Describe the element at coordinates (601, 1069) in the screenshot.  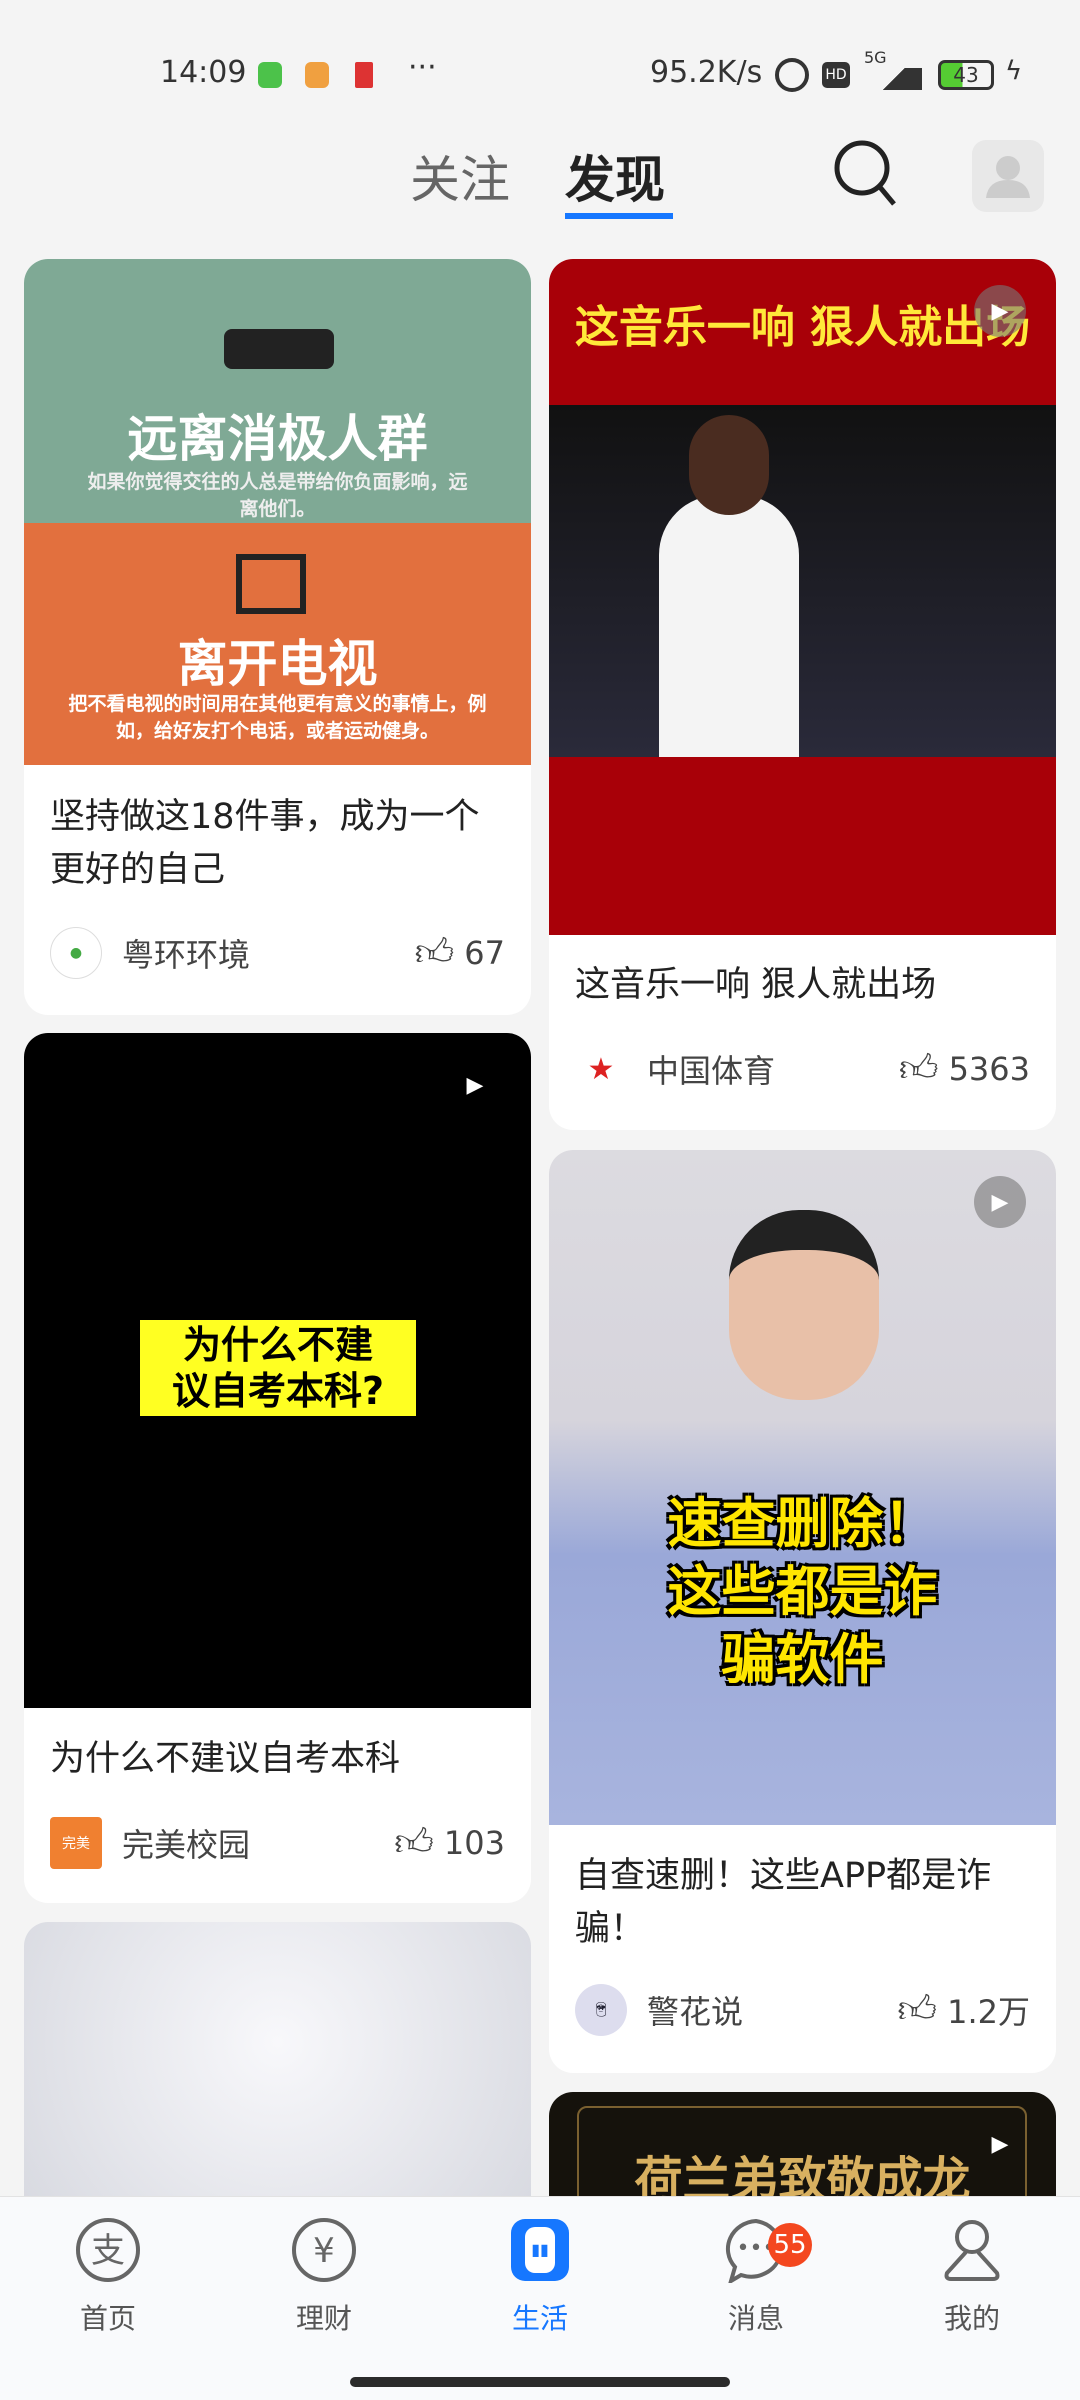
I see `author-avatar: ★` at that location.